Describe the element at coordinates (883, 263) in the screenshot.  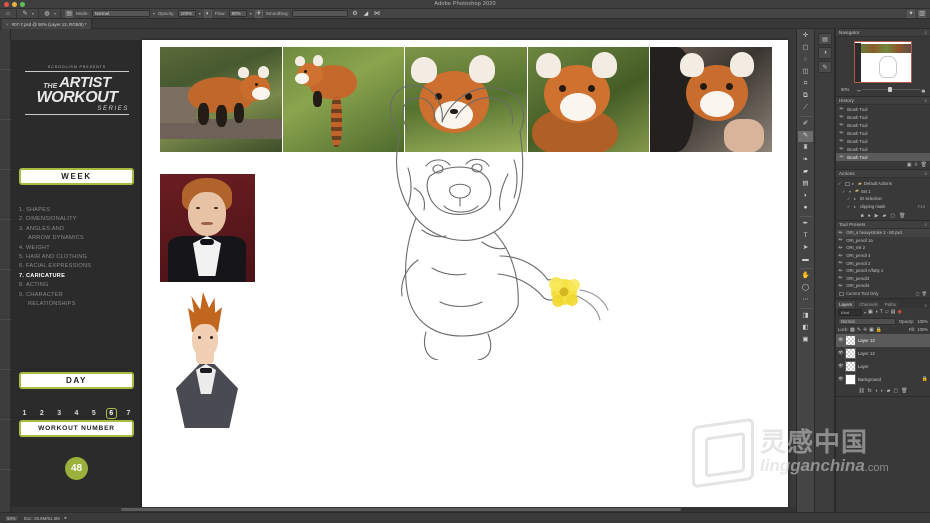
I see `tool-preset-item: ✎ ORI_pencil 2` at that location.